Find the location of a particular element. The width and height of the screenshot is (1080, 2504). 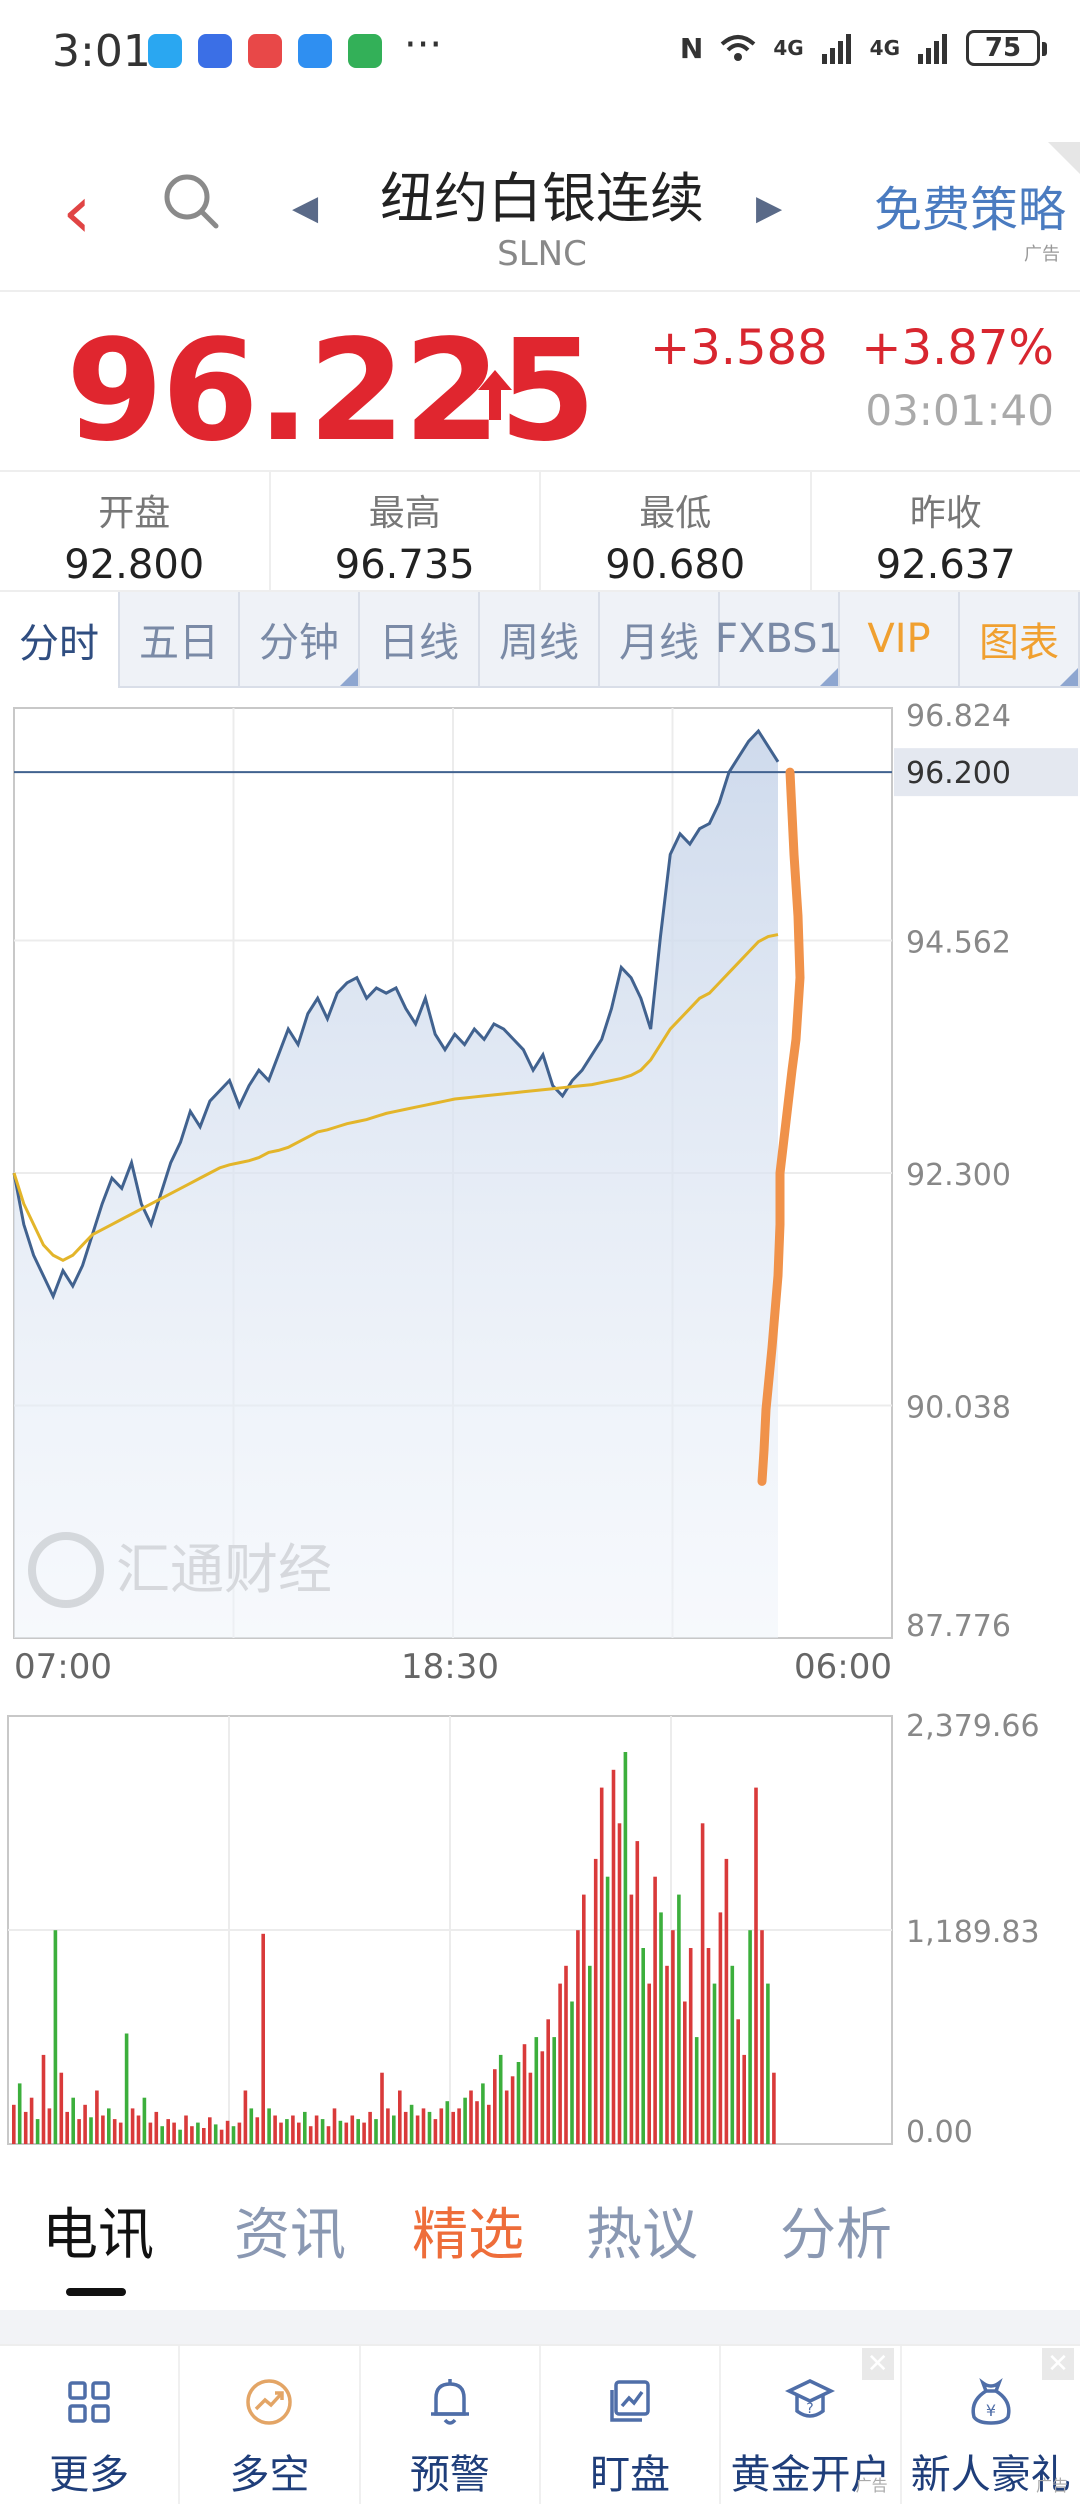

tab-period-1: 五日 is located at coordinates (180, 640).